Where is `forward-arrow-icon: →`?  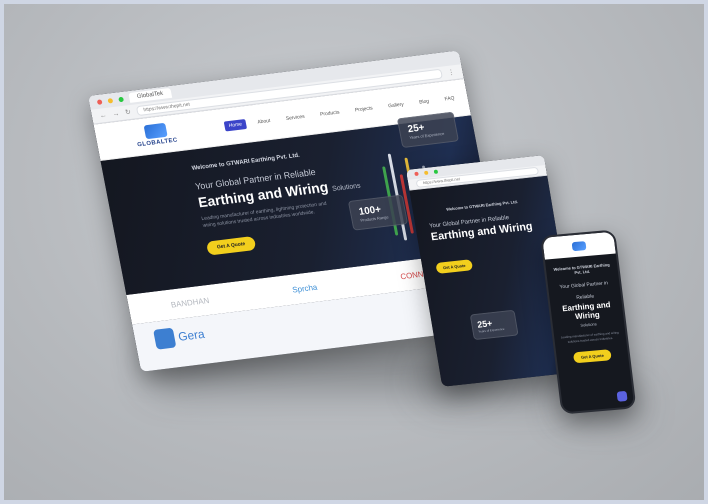 forward-arrow-icon: → is located at coordinates (116, 114).